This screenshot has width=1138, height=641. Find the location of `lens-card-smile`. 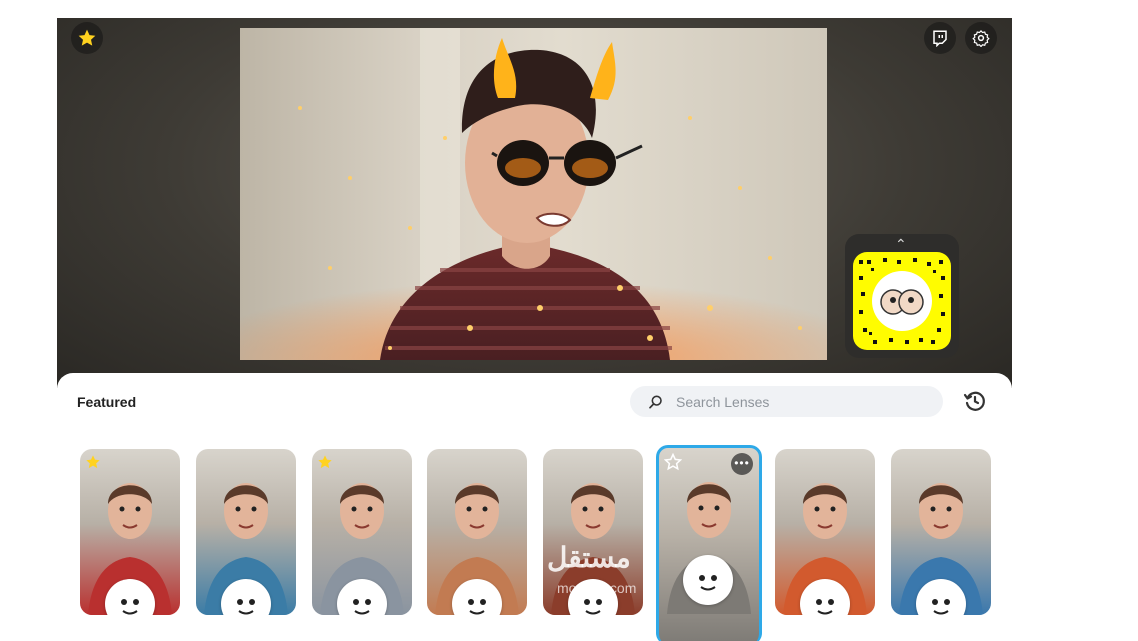

lens-card-smile is located at coordinates (477, 532).